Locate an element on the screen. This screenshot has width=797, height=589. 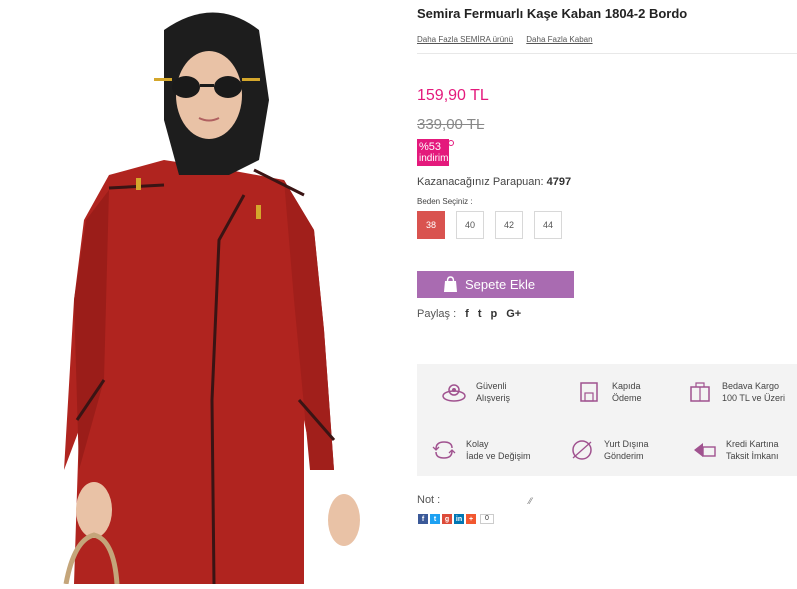
current-price: 159,90 TL is located at coordinates (453, 95).